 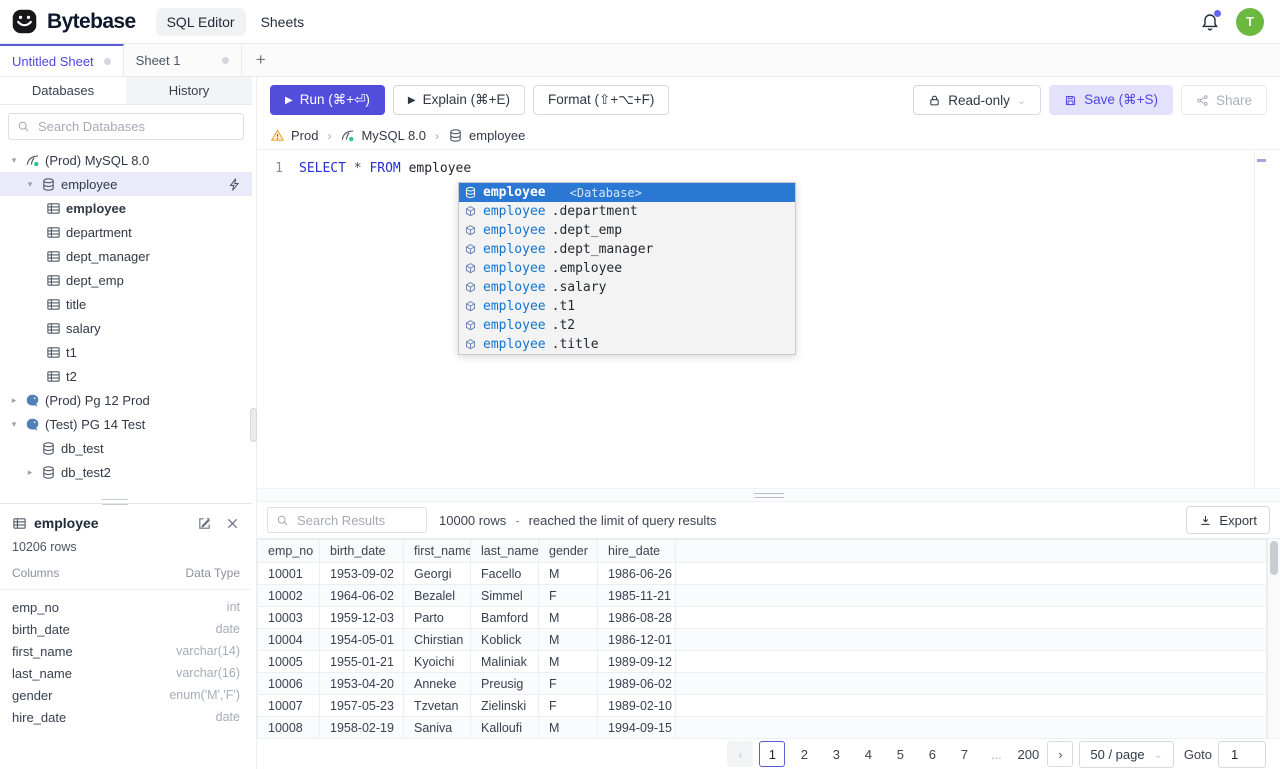 I want to click on notification-bell-icon, so click(x=1210, y=20).